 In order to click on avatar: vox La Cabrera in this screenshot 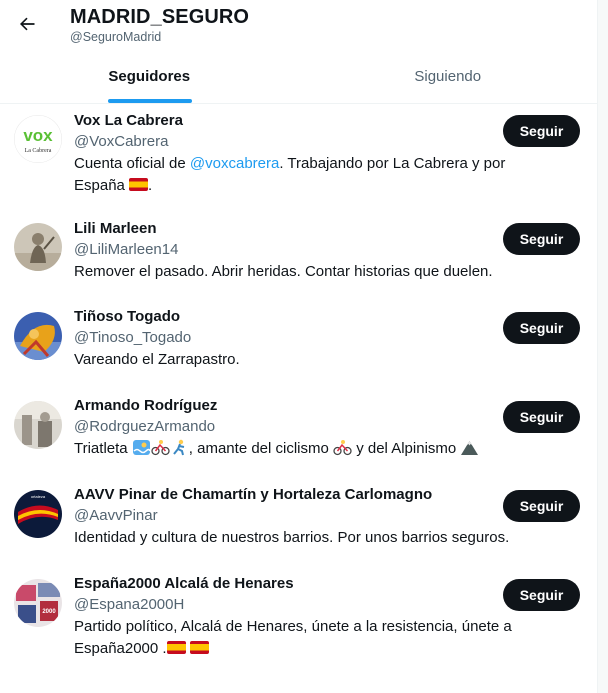, I will do `click(38, 139)`.